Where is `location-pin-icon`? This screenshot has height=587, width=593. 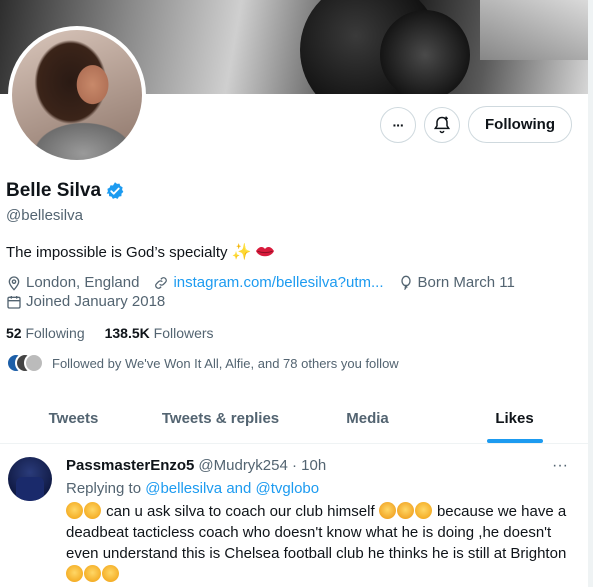 location-pin-icon is located at coordinates (14, 283).